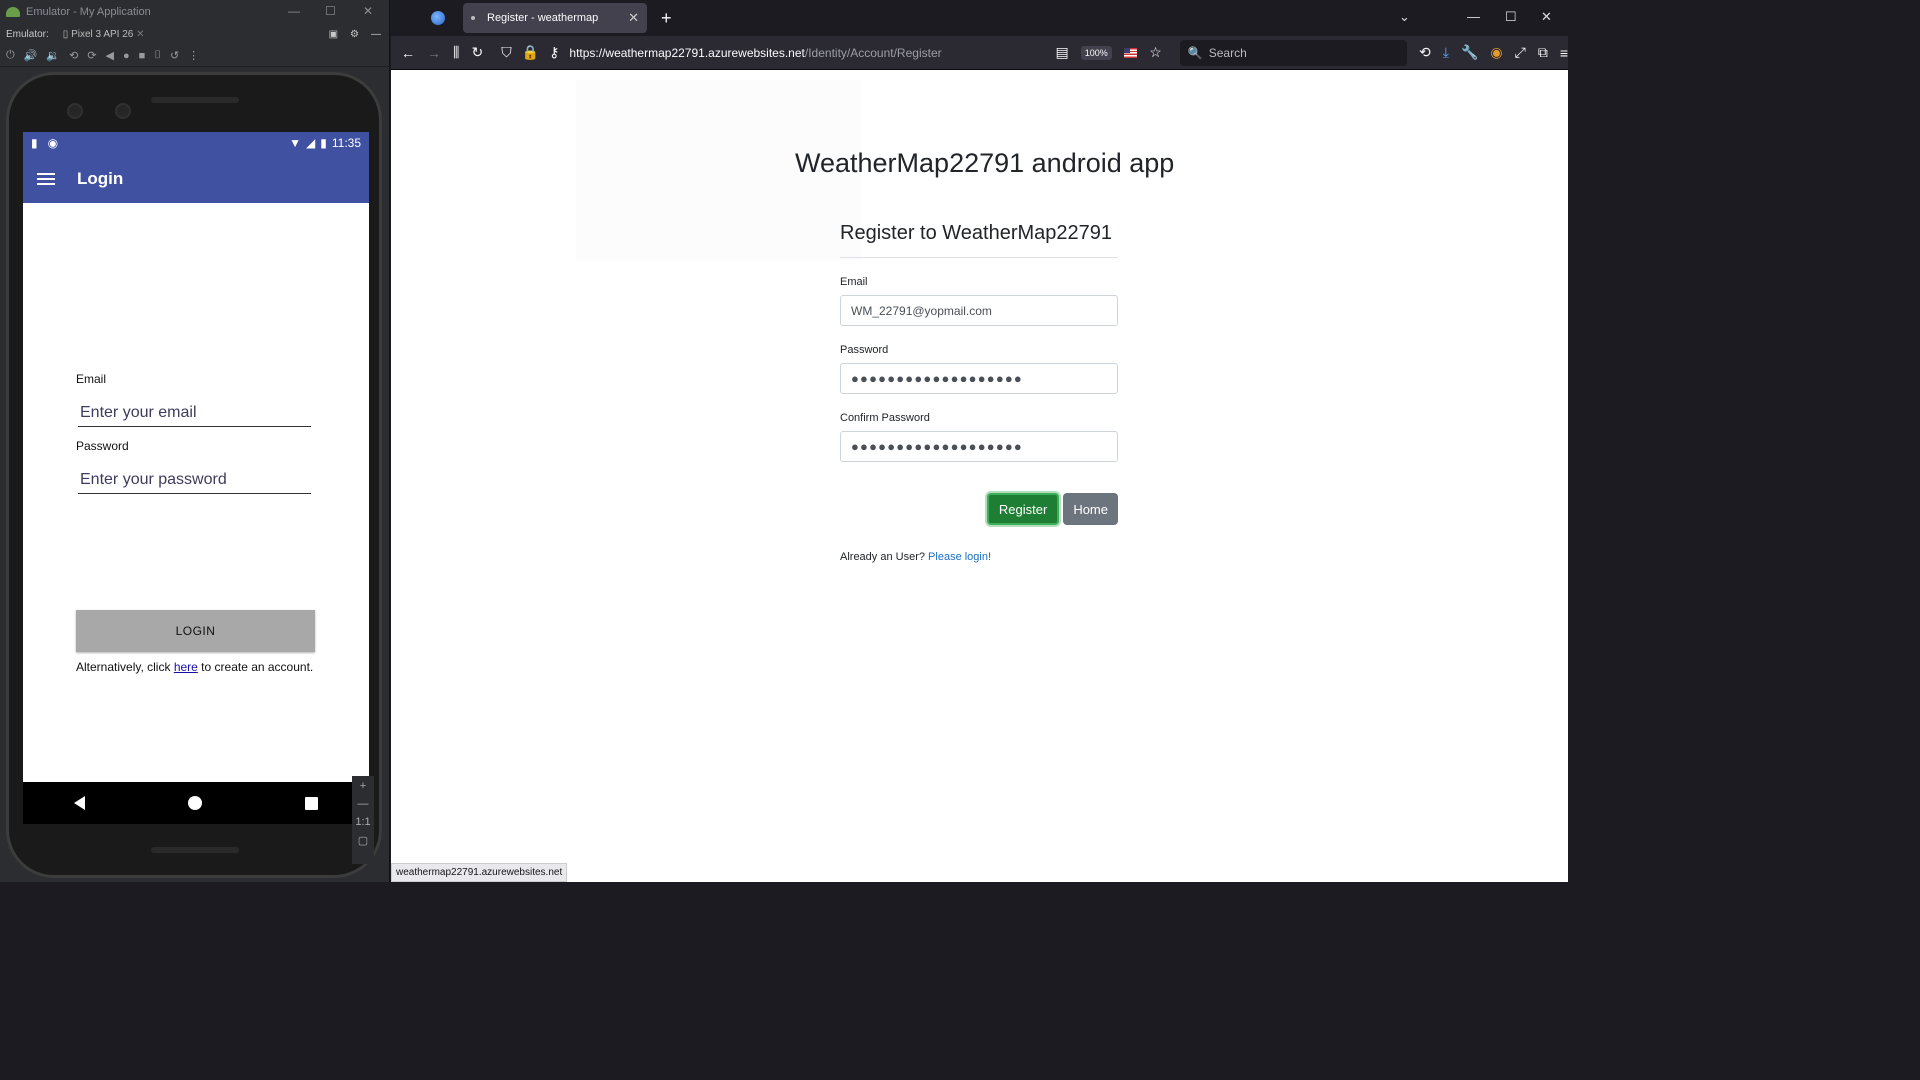 Image resolution: width=1920 pixels, height=1080 pixels. I want to click on alt-prefix: Alternatively, click, so click(125, 667).